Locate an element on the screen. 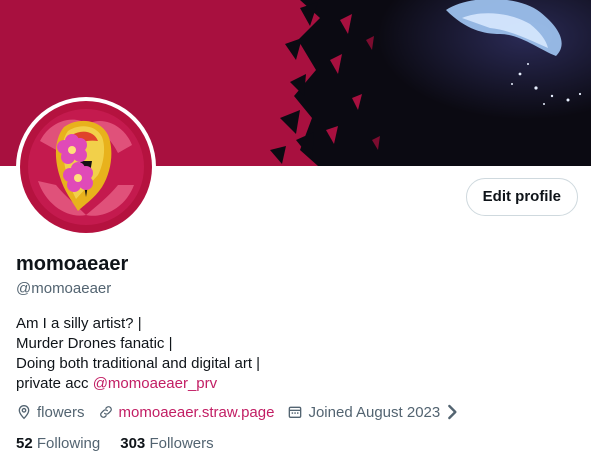 This screenshot has height=466, width=591. website-link: momoaeaer.straw.page is located at coordinates (197, 412).